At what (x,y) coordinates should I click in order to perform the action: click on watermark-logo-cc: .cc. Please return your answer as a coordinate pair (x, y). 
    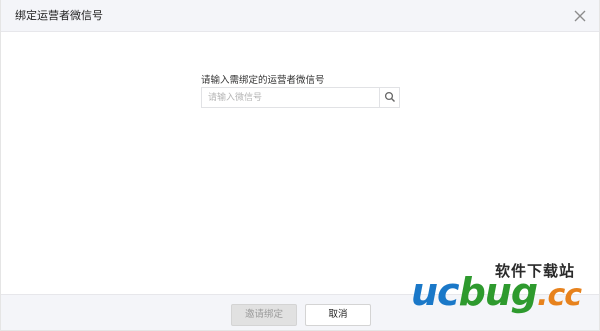
    Looking at the image, I should click on (559, 295).